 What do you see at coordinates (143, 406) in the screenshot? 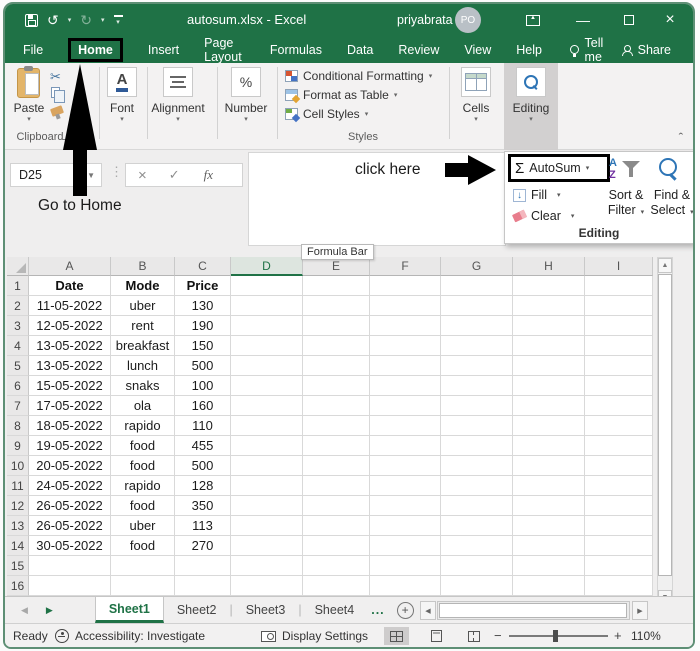
I see `cell-B7: ola` at bounding box center [143, 406].